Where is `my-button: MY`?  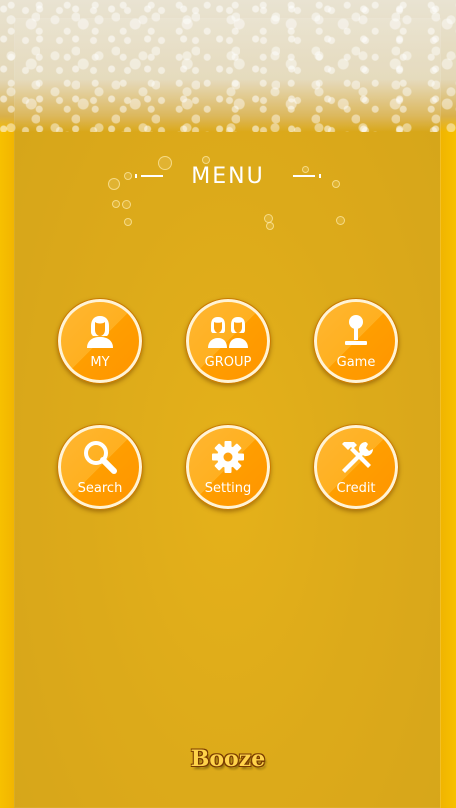 my-button: MY is located at coordinates (100, 341).